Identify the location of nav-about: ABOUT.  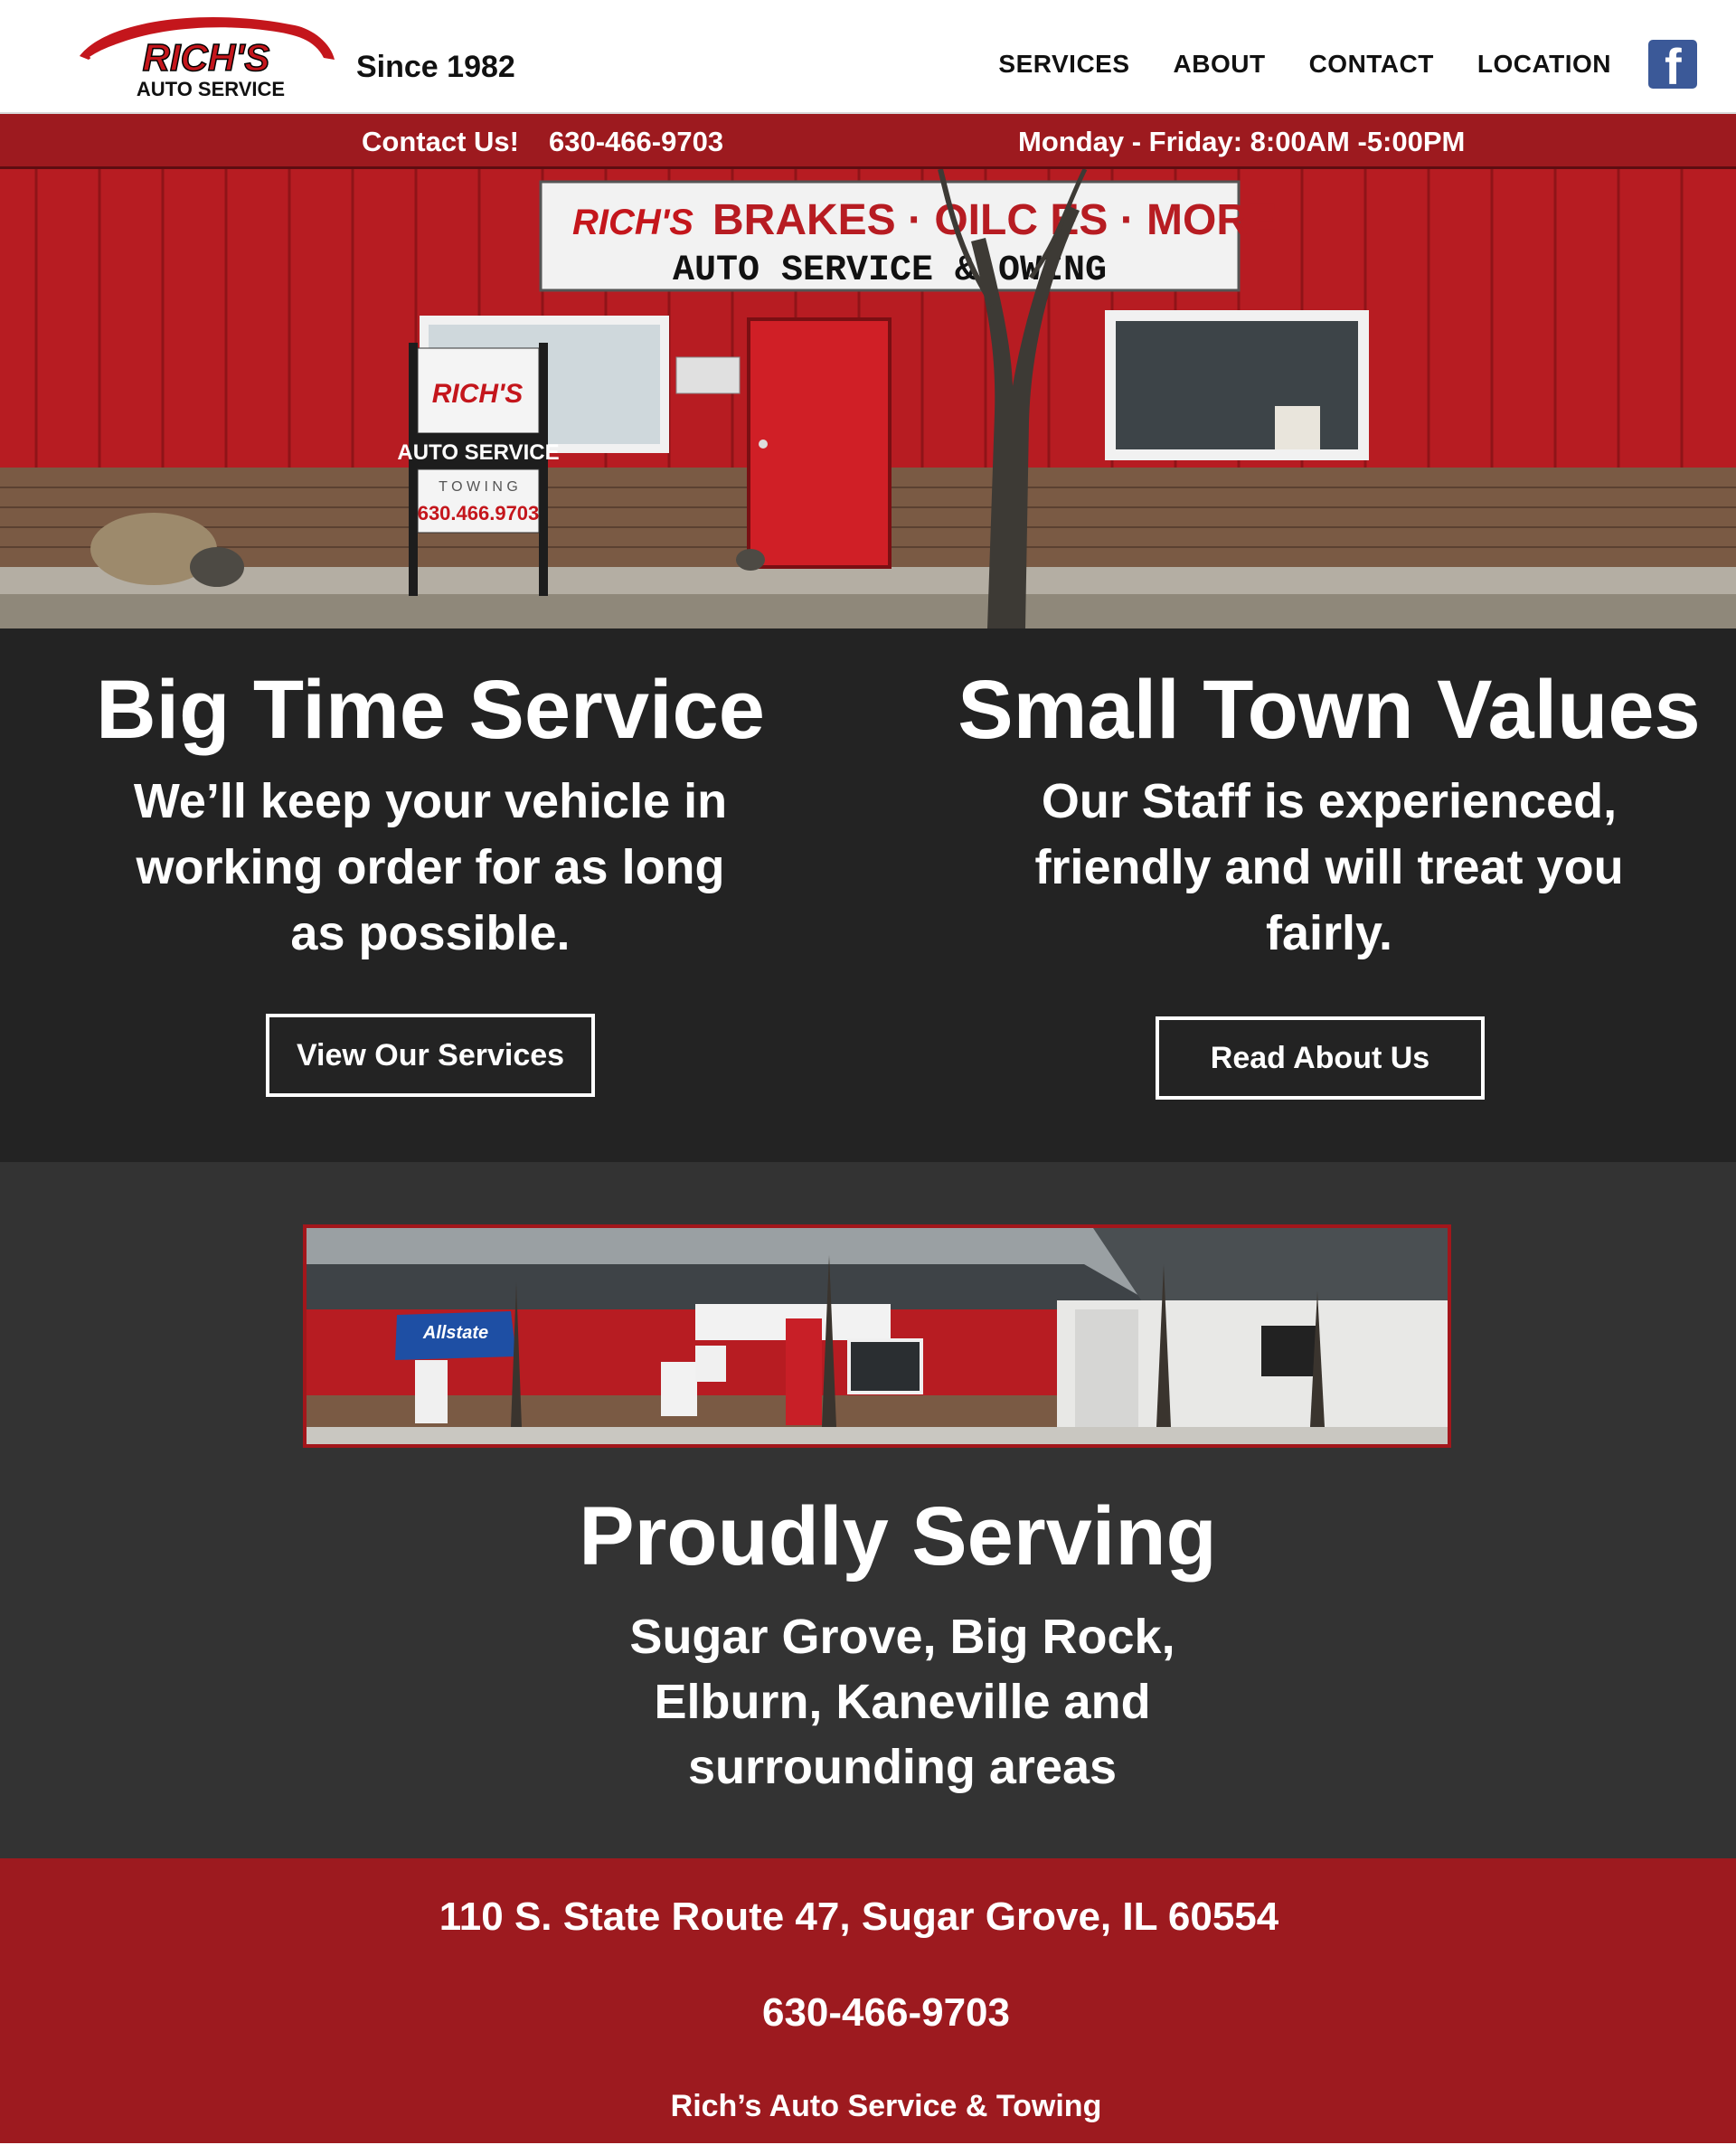
(1220, 64).